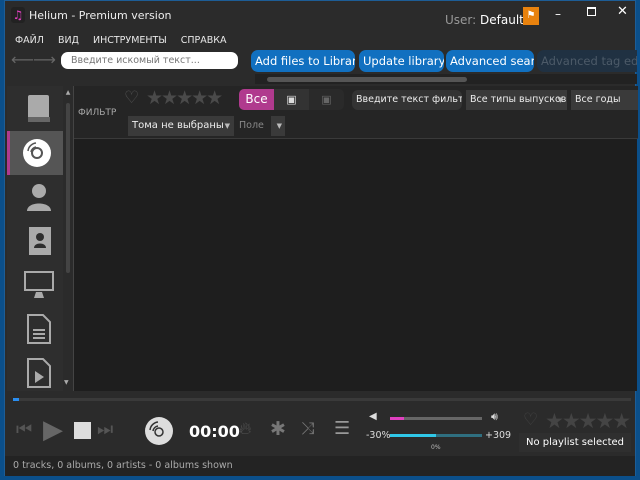 This screenshot has height=480, width=640. Describe the element at coordinates (68, 40) in the screenshot. I see `menu-view: ВИД` at that location.